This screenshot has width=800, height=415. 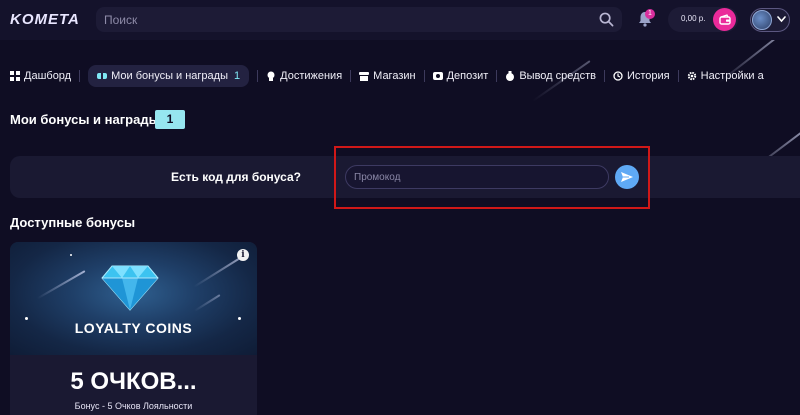 I want to click on chevron-down-icon, so click(x=781, y=19).